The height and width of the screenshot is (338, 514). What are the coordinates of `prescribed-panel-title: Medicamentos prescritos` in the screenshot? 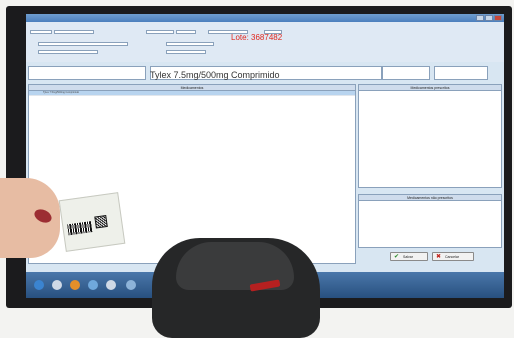 It's located at (430, 88).